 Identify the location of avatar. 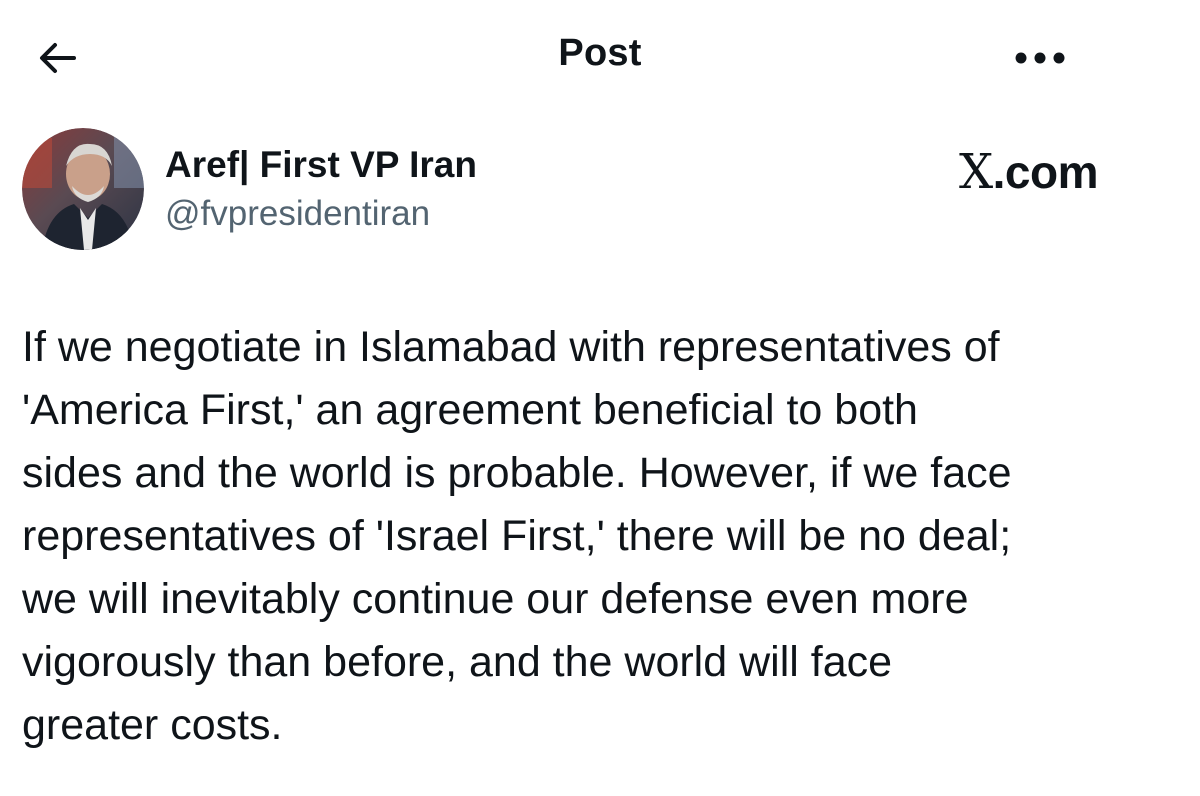
(83, 189).